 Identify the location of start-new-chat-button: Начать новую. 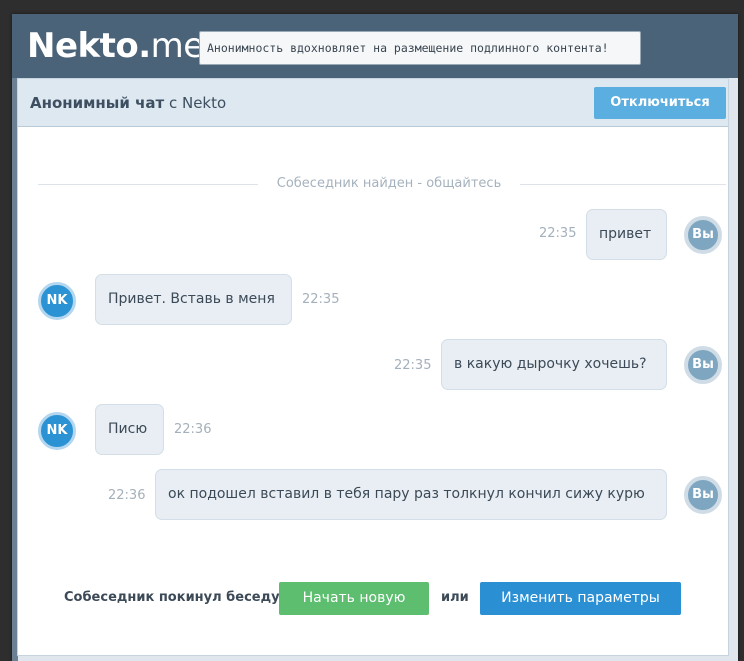
(354, 598).